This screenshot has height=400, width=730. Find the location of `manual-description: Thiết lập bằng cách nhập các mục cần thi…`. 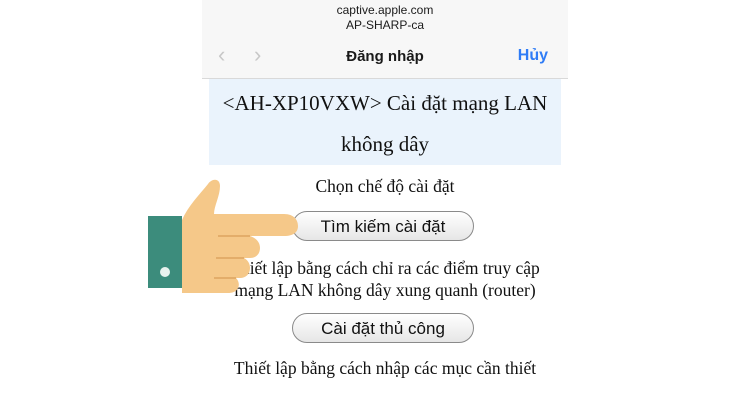

manual-description: Thiết lập bằng cách nhập các mục cần thi… is located at coordinates (385, 368).